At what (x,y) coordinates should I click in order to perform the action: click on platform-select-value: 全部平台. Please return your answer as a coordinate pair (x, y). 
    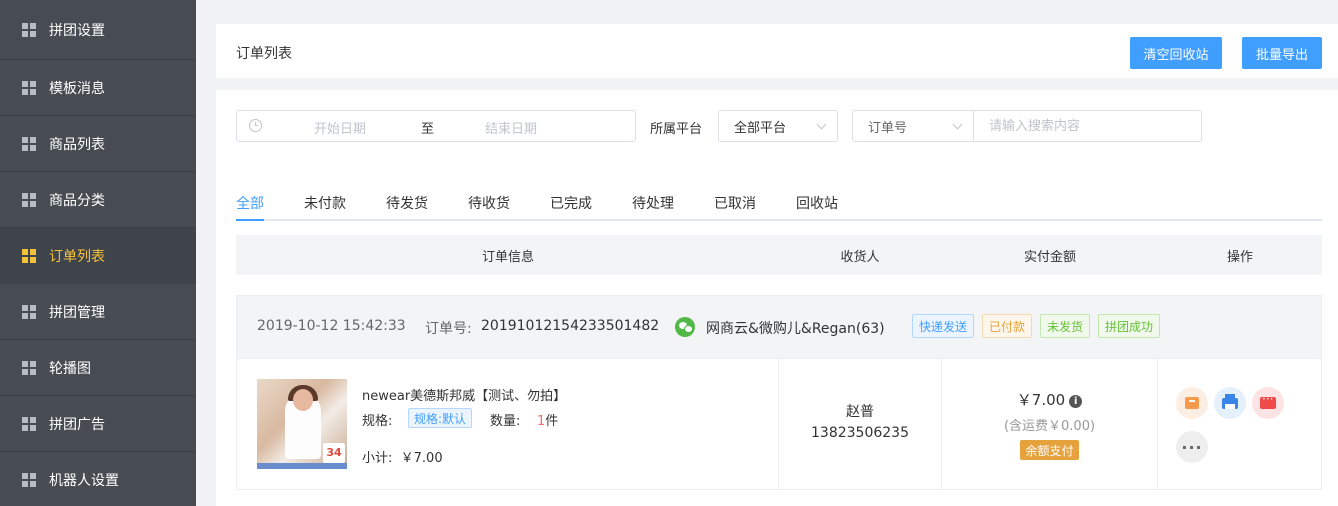
    Looking at the image, I should click on (760, 128).